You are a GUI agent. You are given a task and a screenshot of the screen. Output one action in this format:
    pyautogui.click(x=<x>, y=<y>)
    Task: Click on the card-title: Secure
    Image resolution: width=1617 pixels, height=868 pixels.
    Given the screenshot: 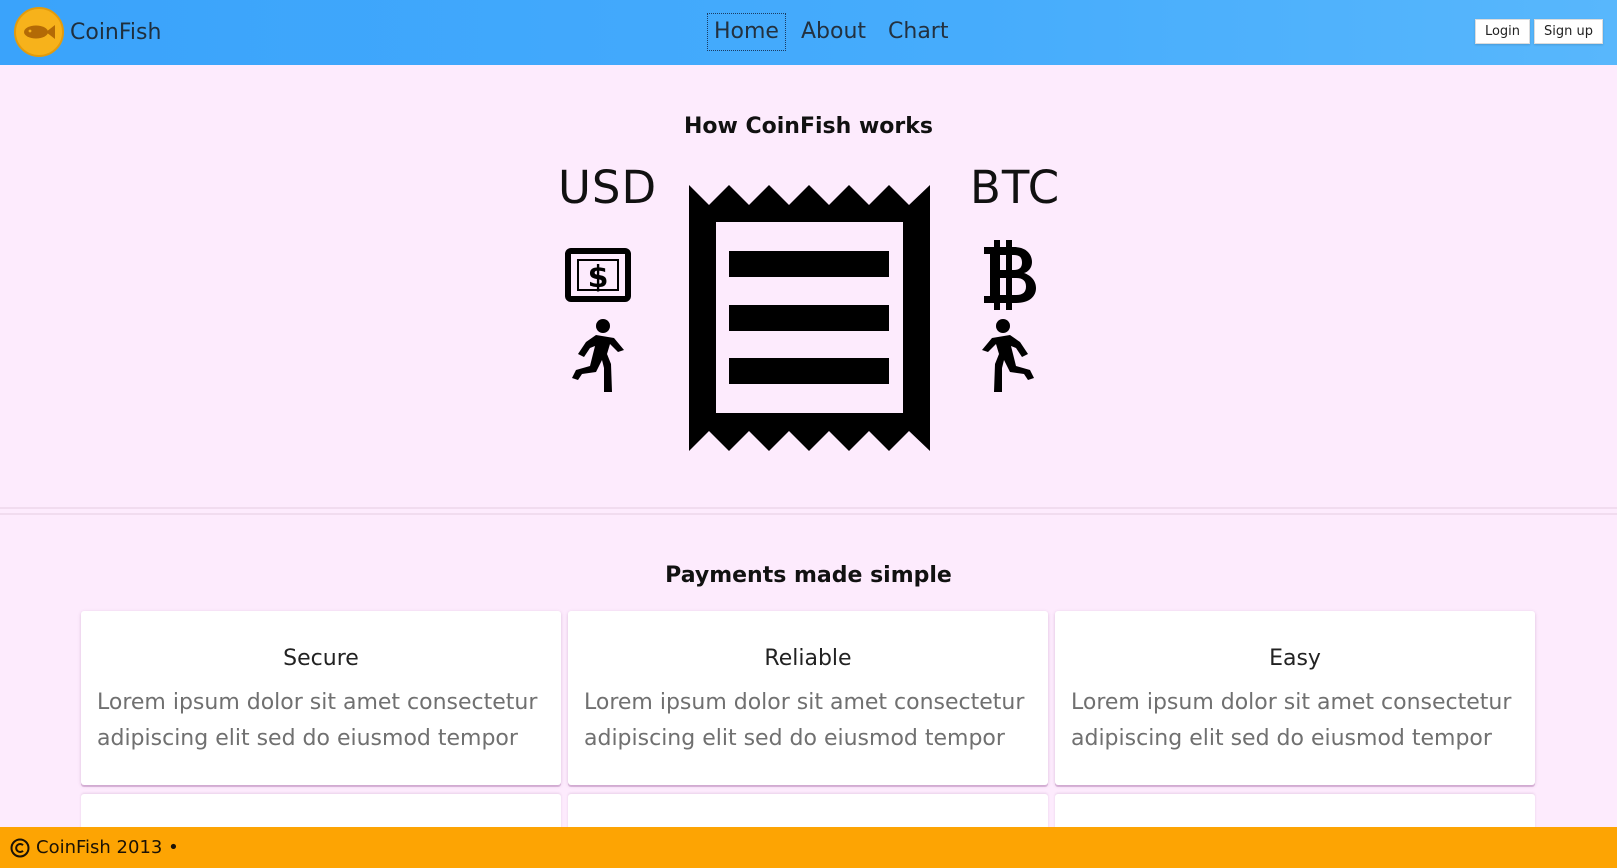 What is the action you would take?
    pyautogui.click(x=321, y=658)
    